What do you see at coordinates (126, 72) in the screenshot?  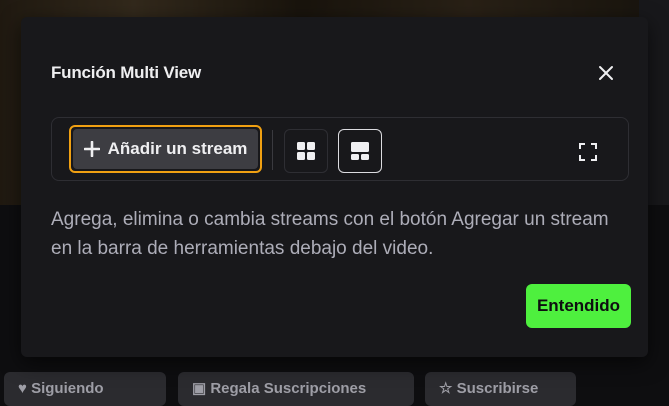 I see `dialog-title: Función Multi View` at bounding box center [126, 72].